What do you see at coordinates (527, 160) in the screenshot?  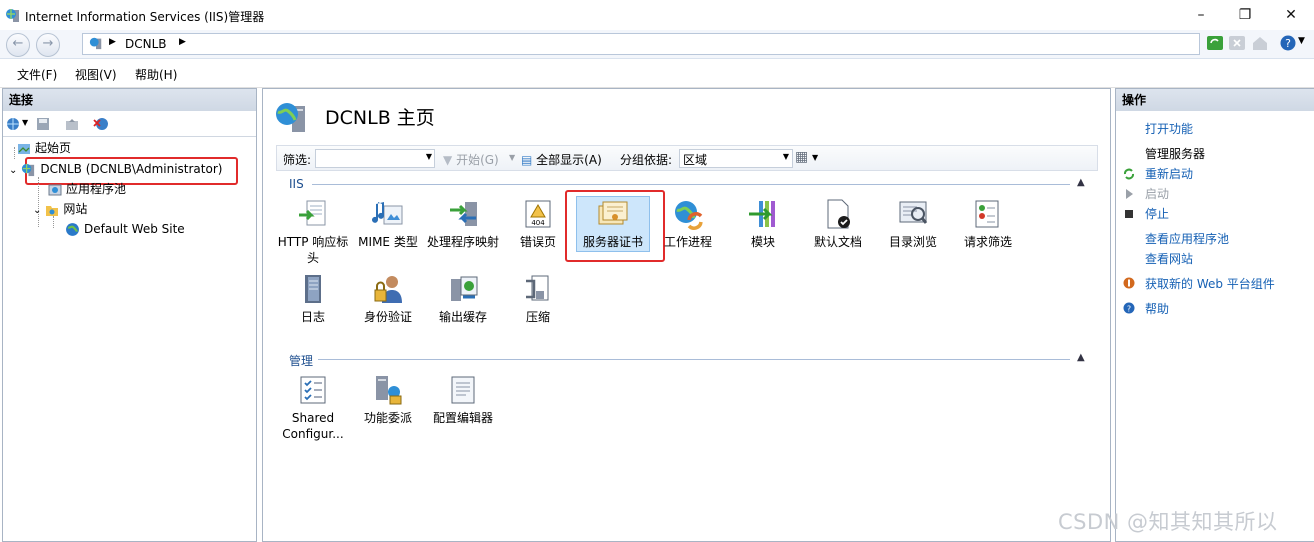 I see `show-all-icon: ▤` at bounding box center [527, 160].